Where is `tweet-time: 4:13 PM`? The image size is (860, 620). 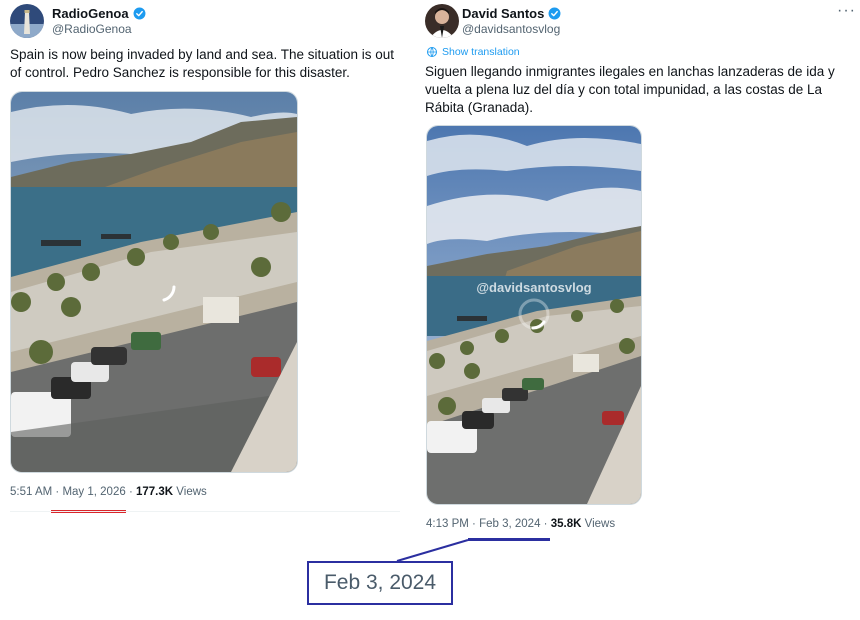 tweet-time: 4:13 PM is located at coordinates (447, 524).